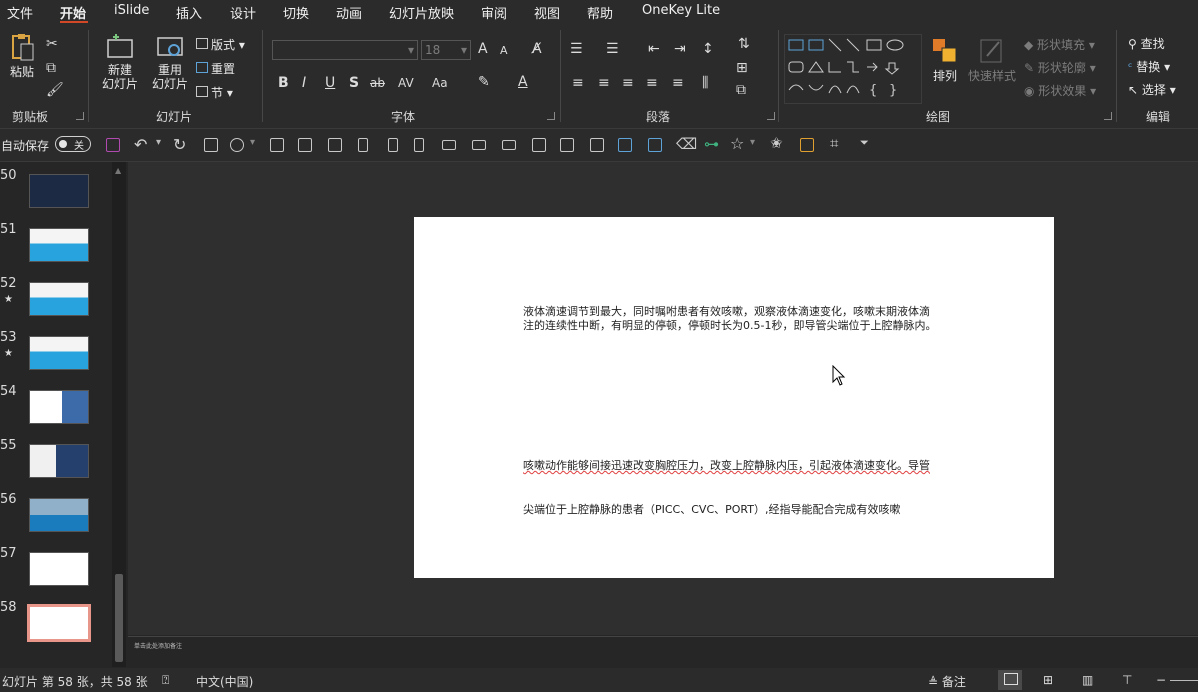 The image size is (1198, 692). I want to click on new-file-icon, so click(277, 145).